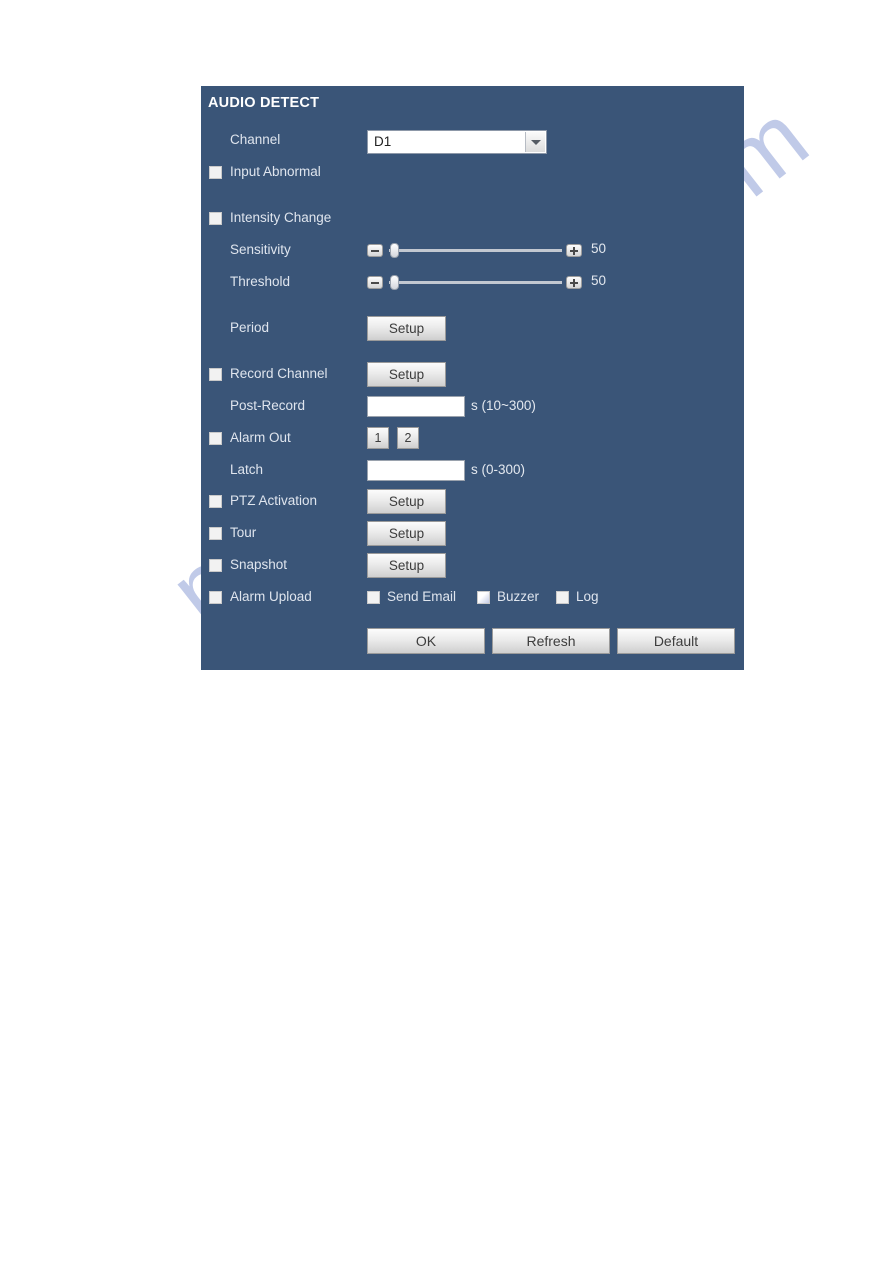  Describe the element at coordinates (260, 437) in the screenshot. I see `alarm-out-label: Alarm Out` at that location.